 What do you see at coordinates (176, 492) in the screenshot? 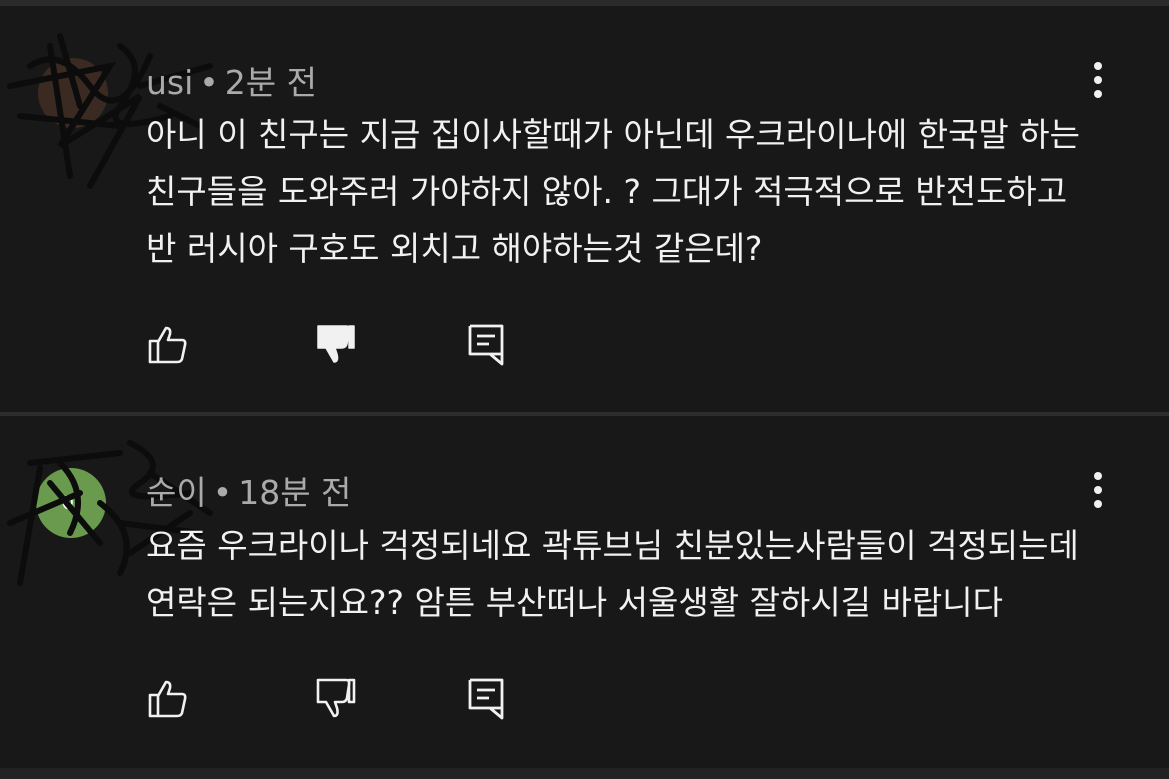
I see `author-name: 순이` at bounding box center [176, 492].